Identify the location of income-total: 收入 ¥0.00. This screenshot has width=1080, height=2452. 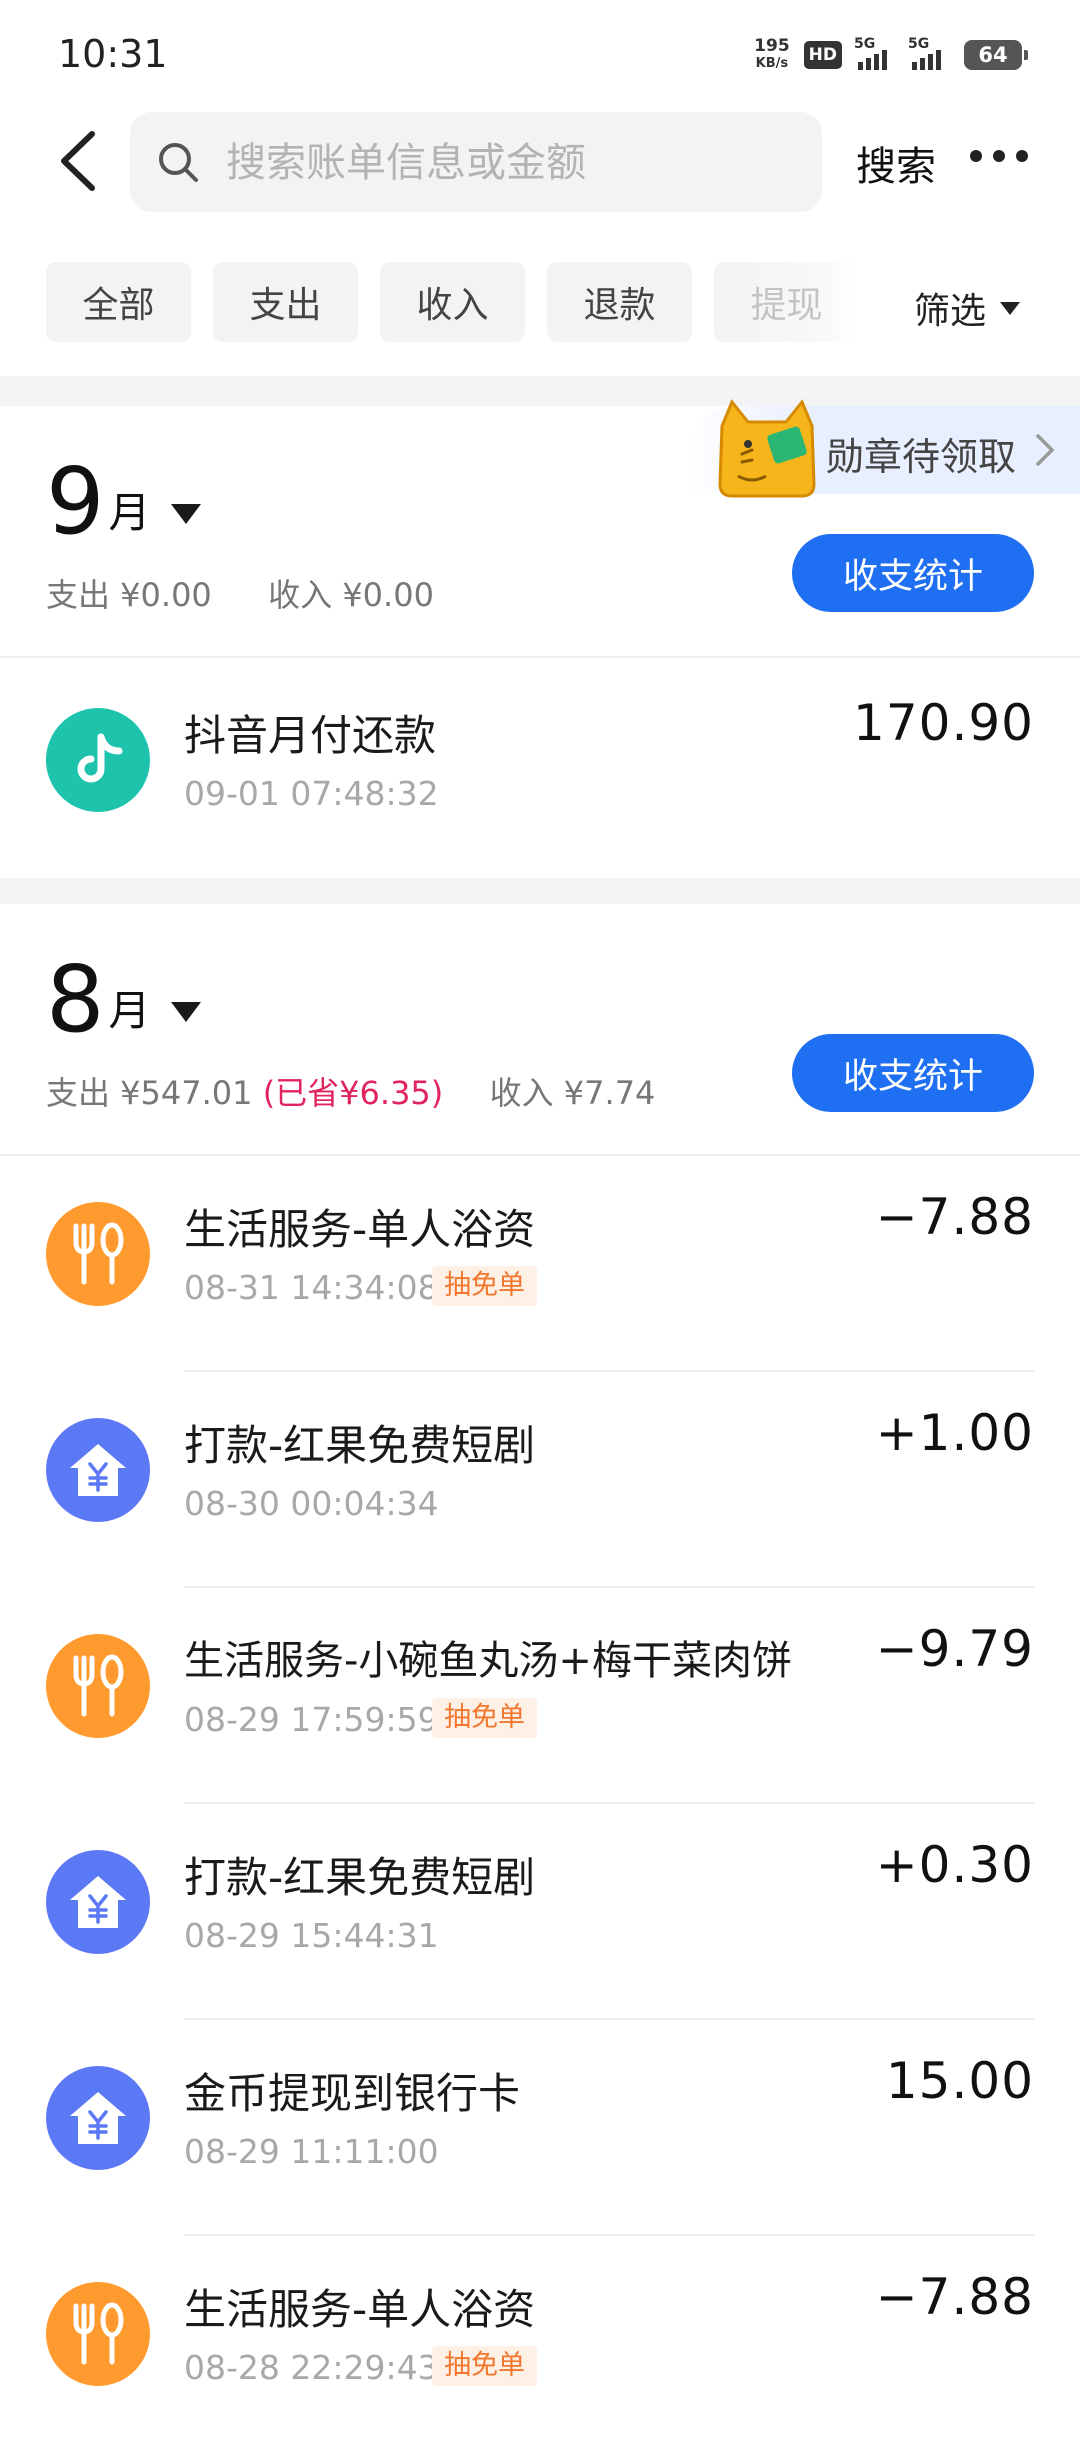
(351, 595).